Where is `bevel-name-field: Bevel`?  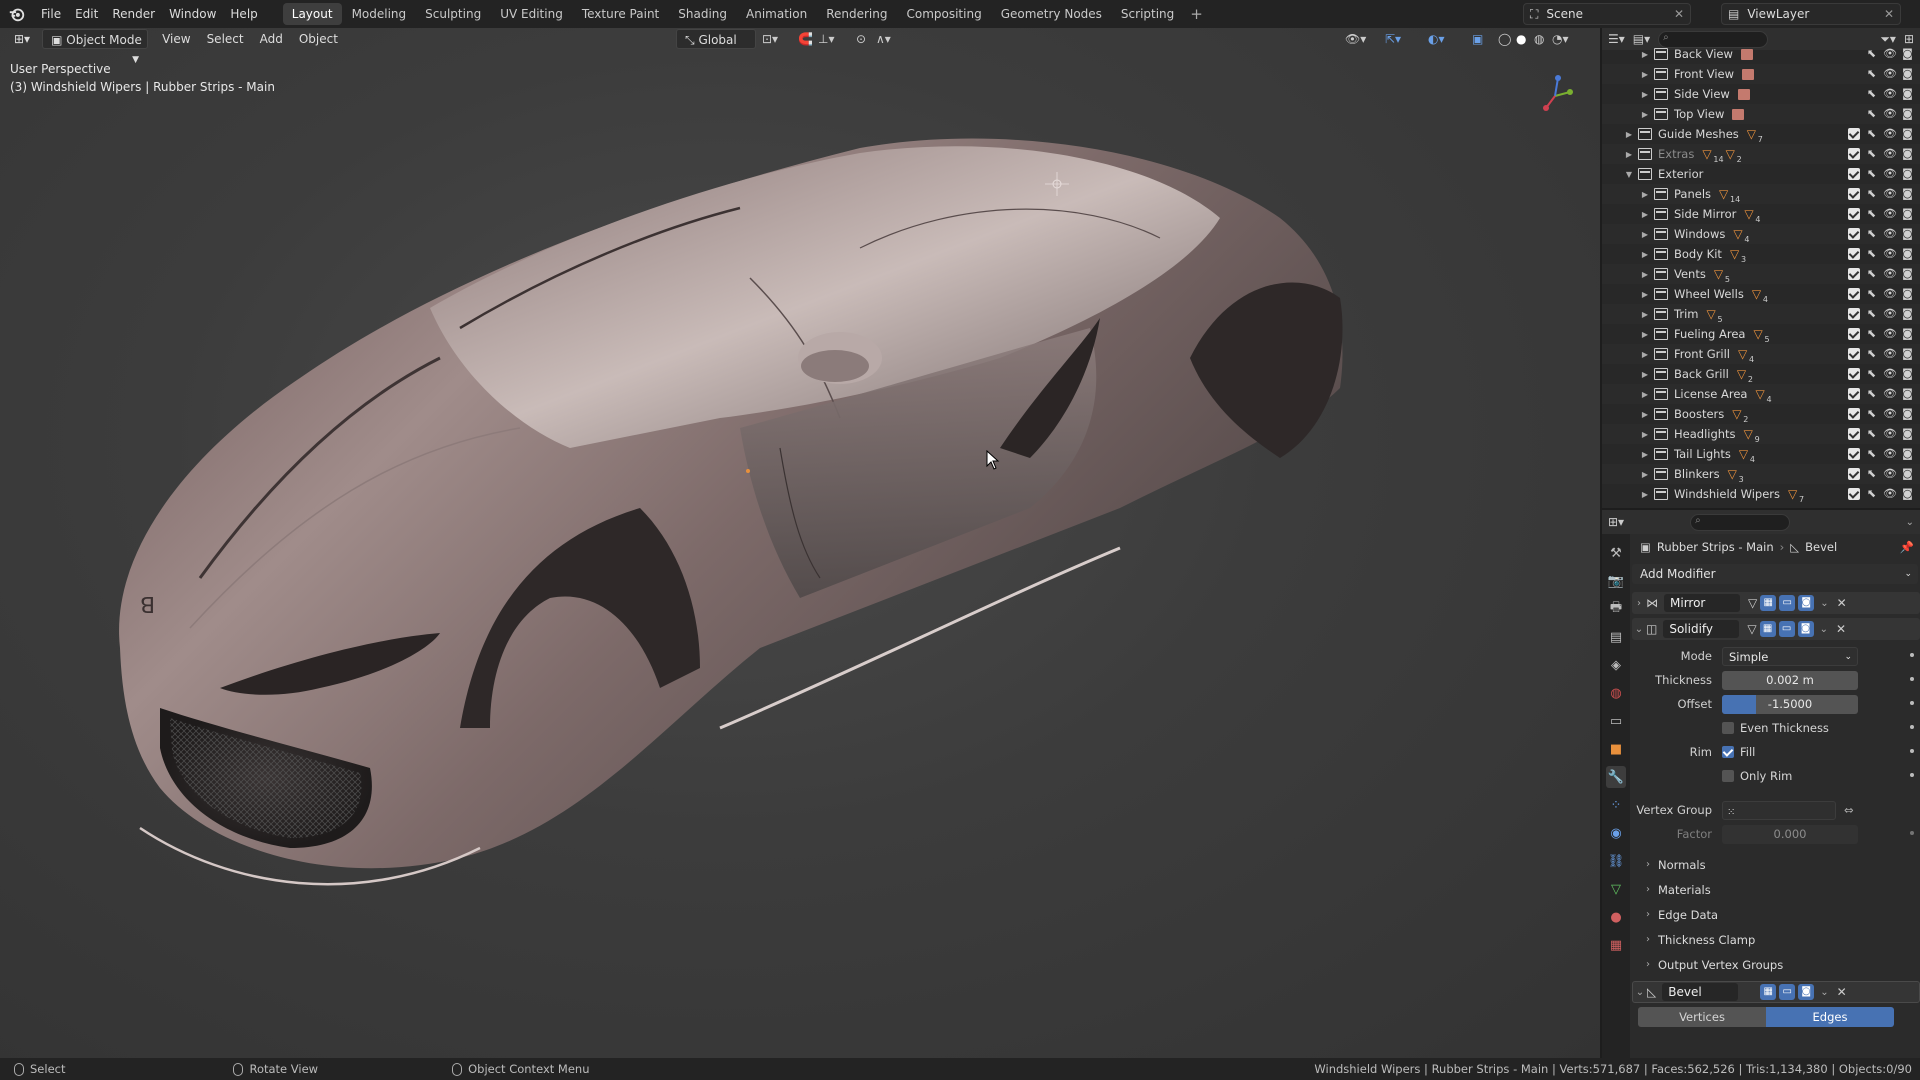
bevel-name-field: Bevel is located at coordinates (1700, 992).